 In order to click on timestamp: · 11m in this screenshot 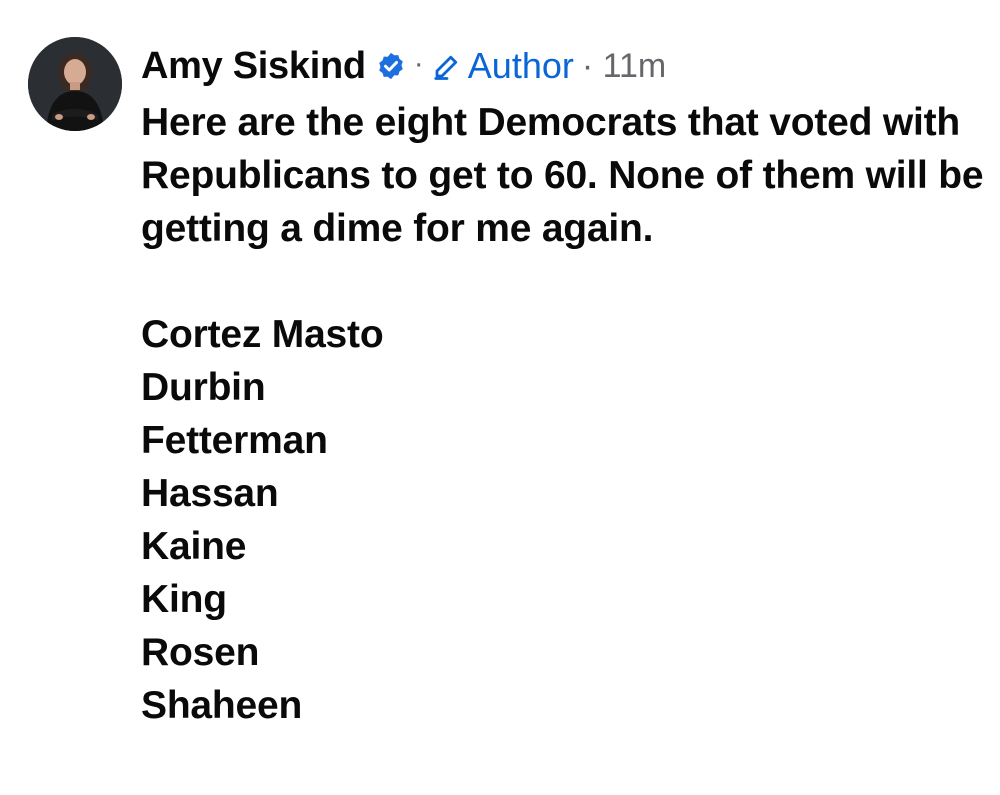, I will do `click(624, 66)`.